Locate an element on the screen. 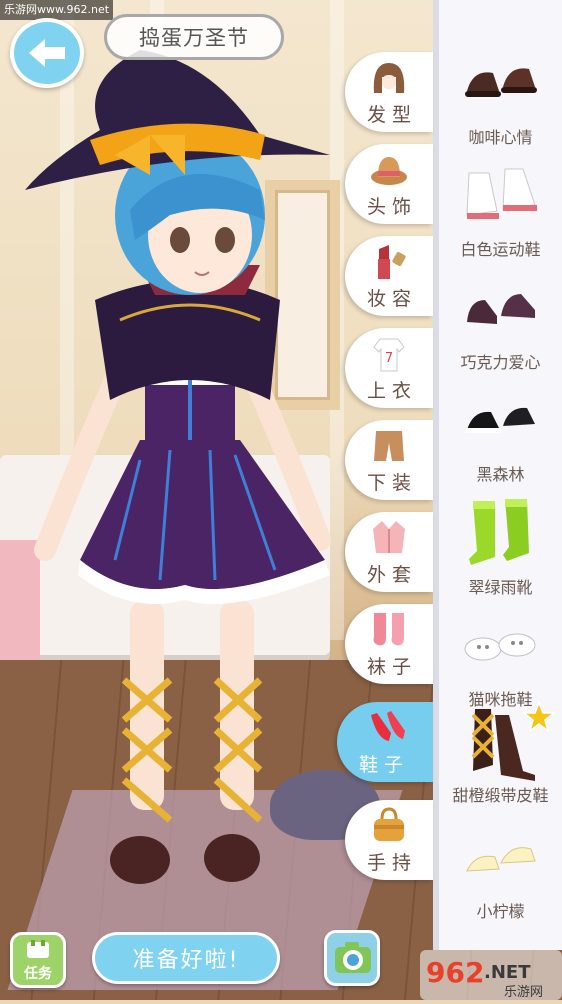 The height and width of the screenshot is (1004, 562). watermark-logo: 962 .NET 乐游网 is located at coordinates (491, 975).